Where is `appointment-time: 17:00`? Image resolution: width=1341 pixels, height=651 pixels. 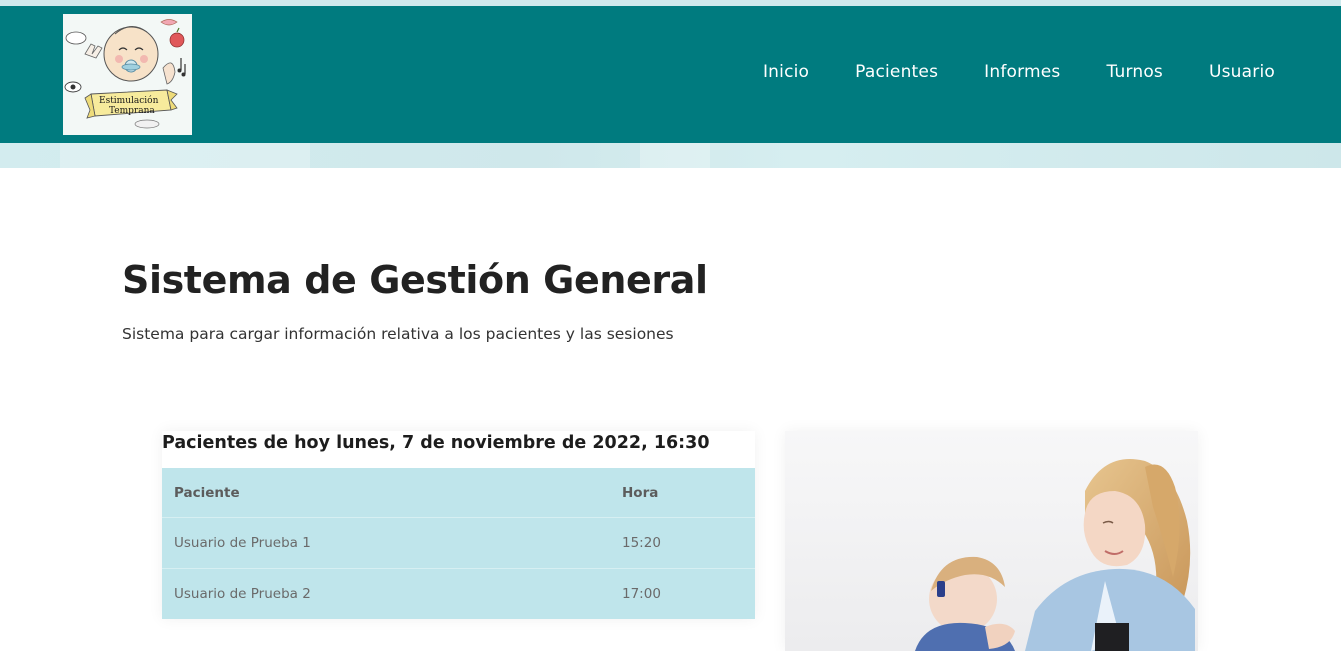 appointment-time: 17:00 is located at coordinates (641, 594).